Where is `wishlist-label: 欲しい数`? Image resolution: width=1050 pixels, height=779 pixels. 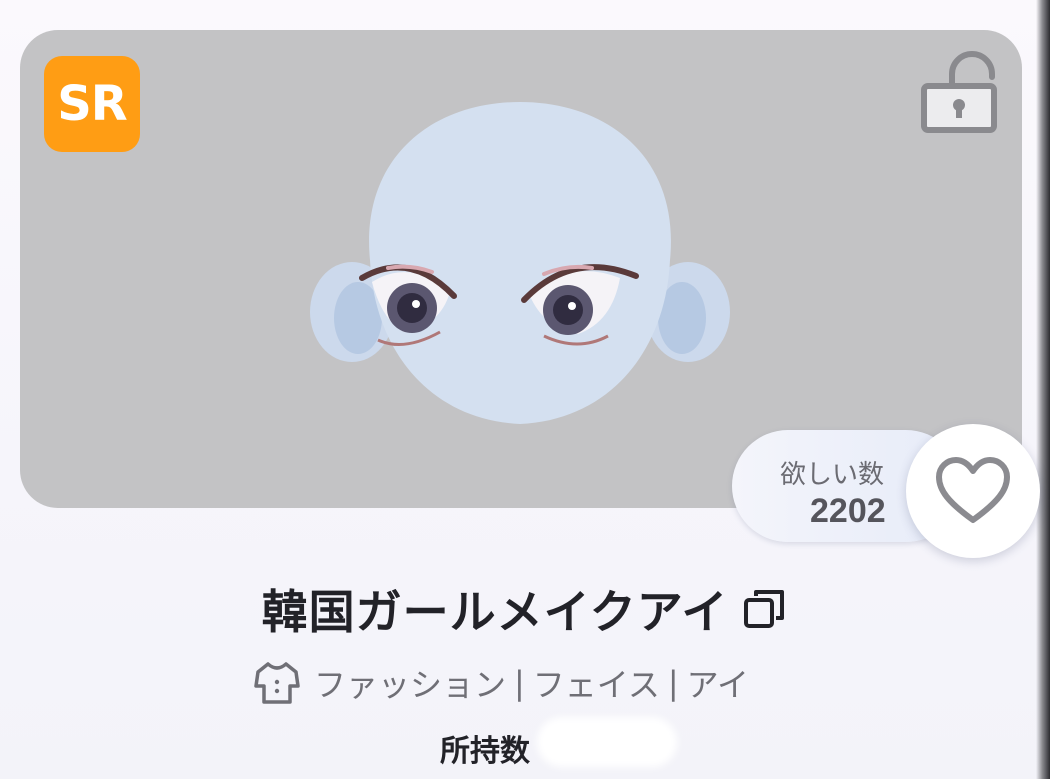
wishlist-label: 欲しい数 is located at coordinates (832, 475).